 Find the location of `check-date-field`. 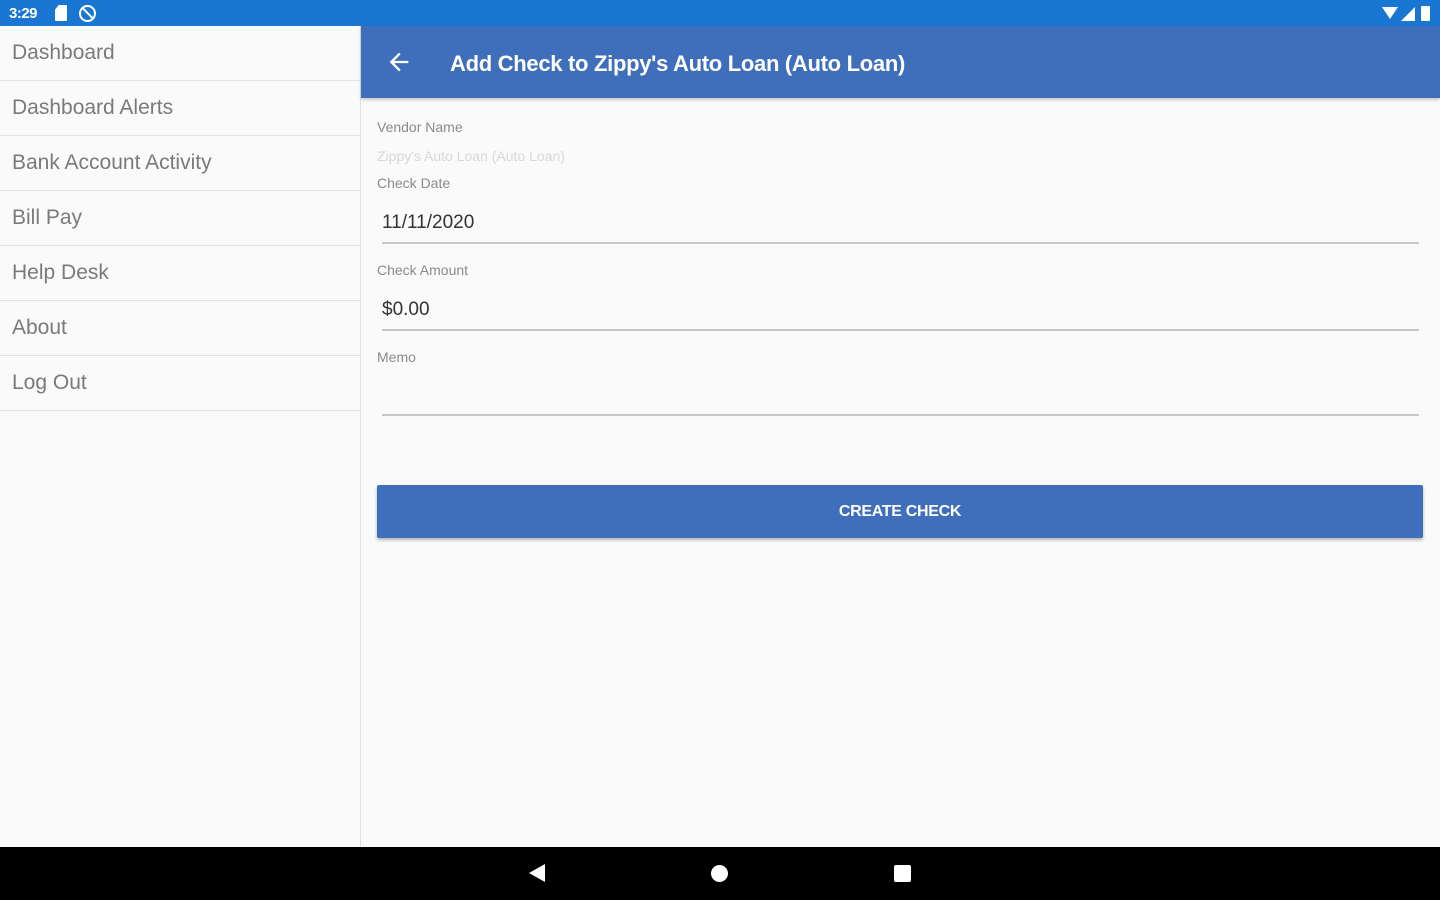

check-date-field is located at coordinates (900, 226).